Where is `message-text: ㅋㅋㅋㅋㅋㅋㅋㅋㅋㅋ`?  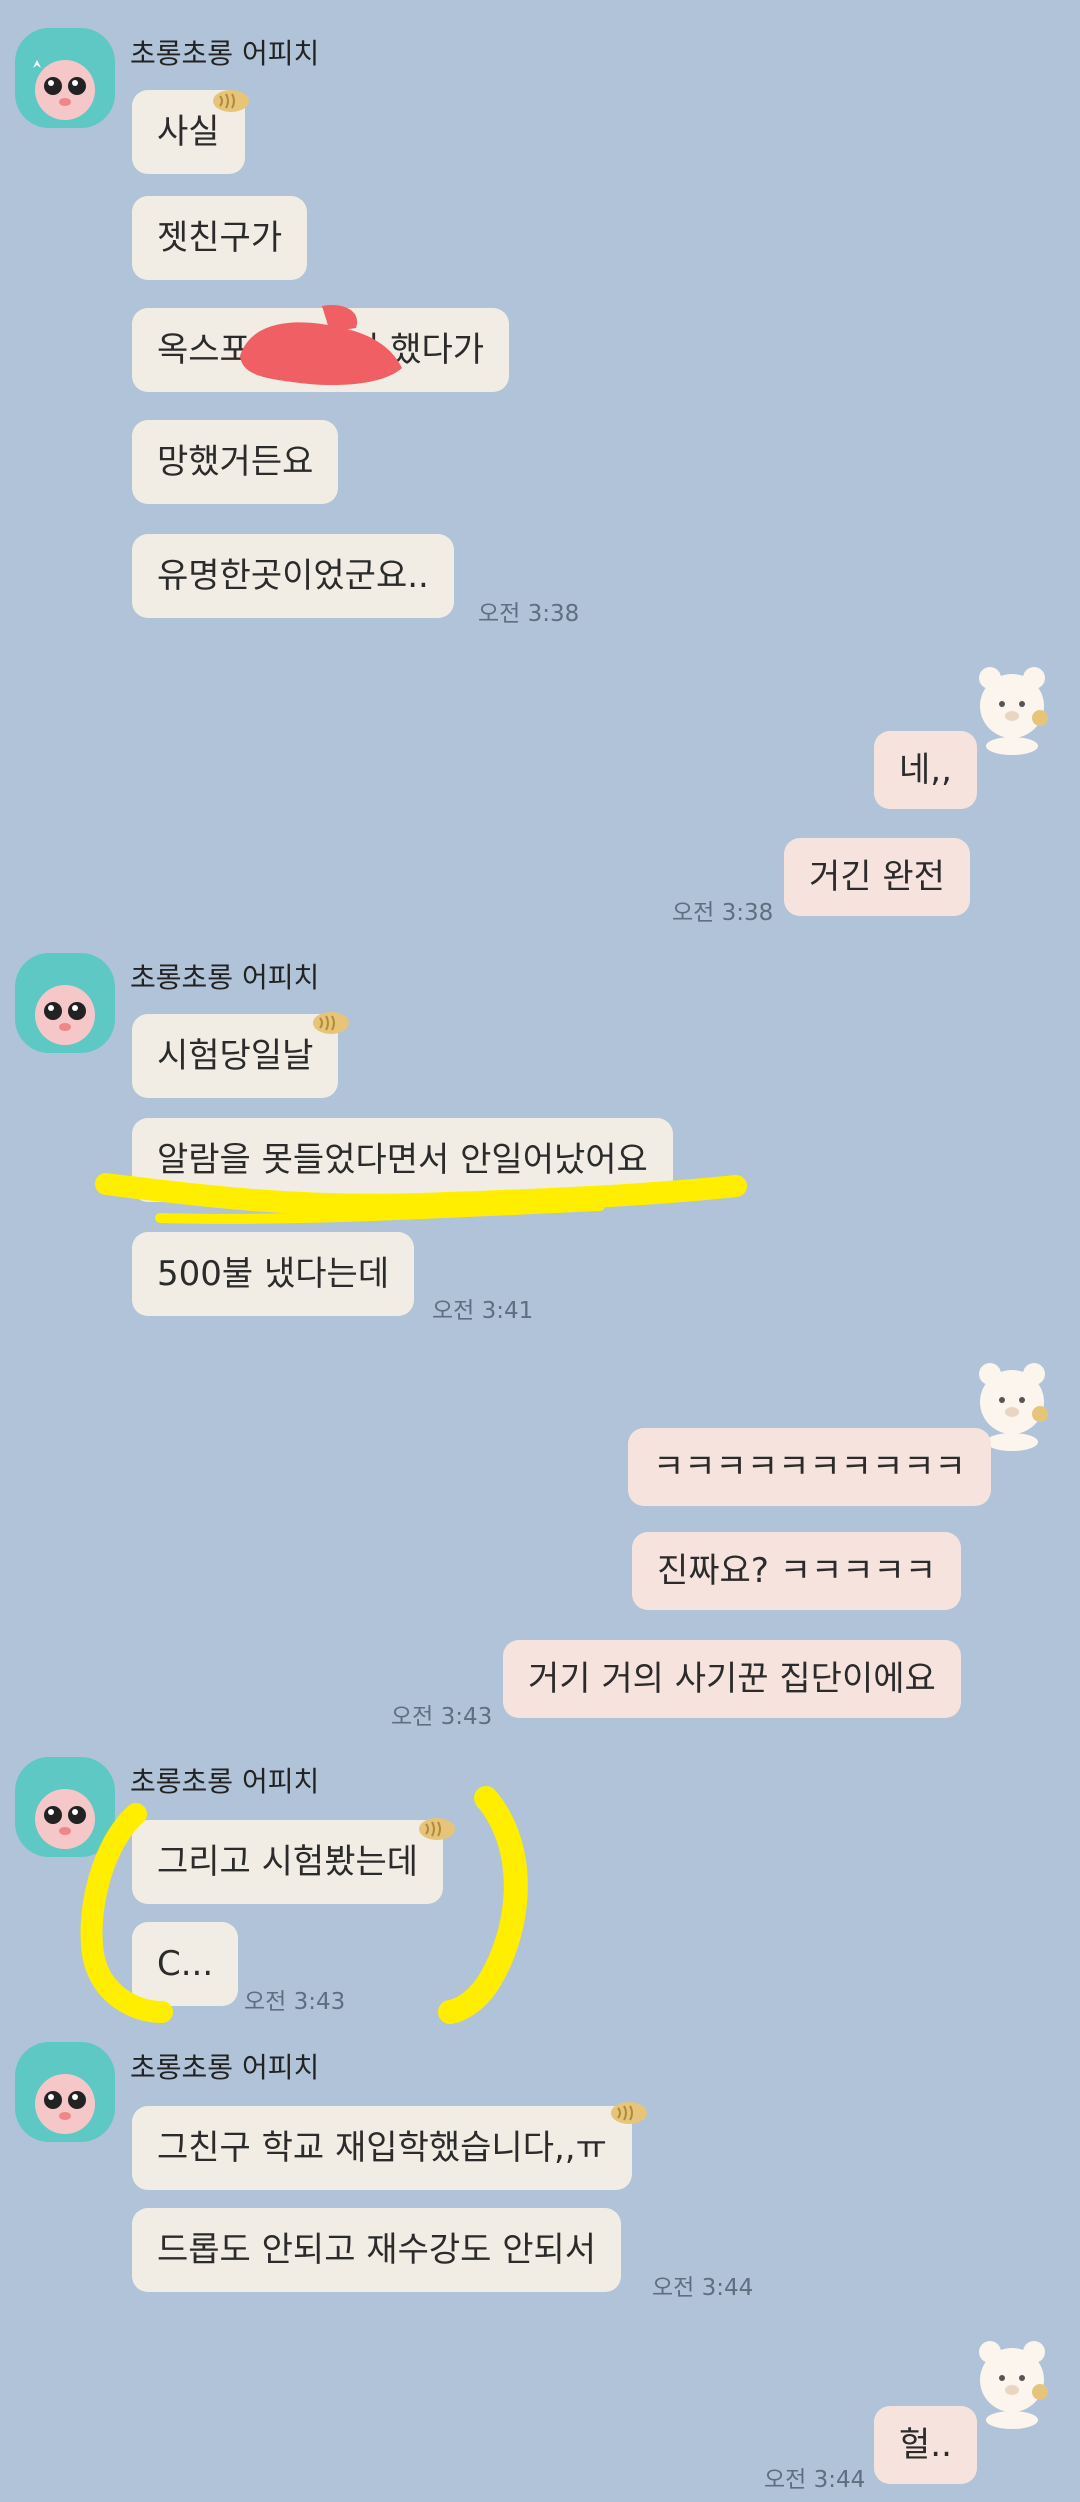 message-text: ㅋㅋㅋㅋㅋㅋㅋㅋㅋㅋ is located at coordinates (809, 1467).